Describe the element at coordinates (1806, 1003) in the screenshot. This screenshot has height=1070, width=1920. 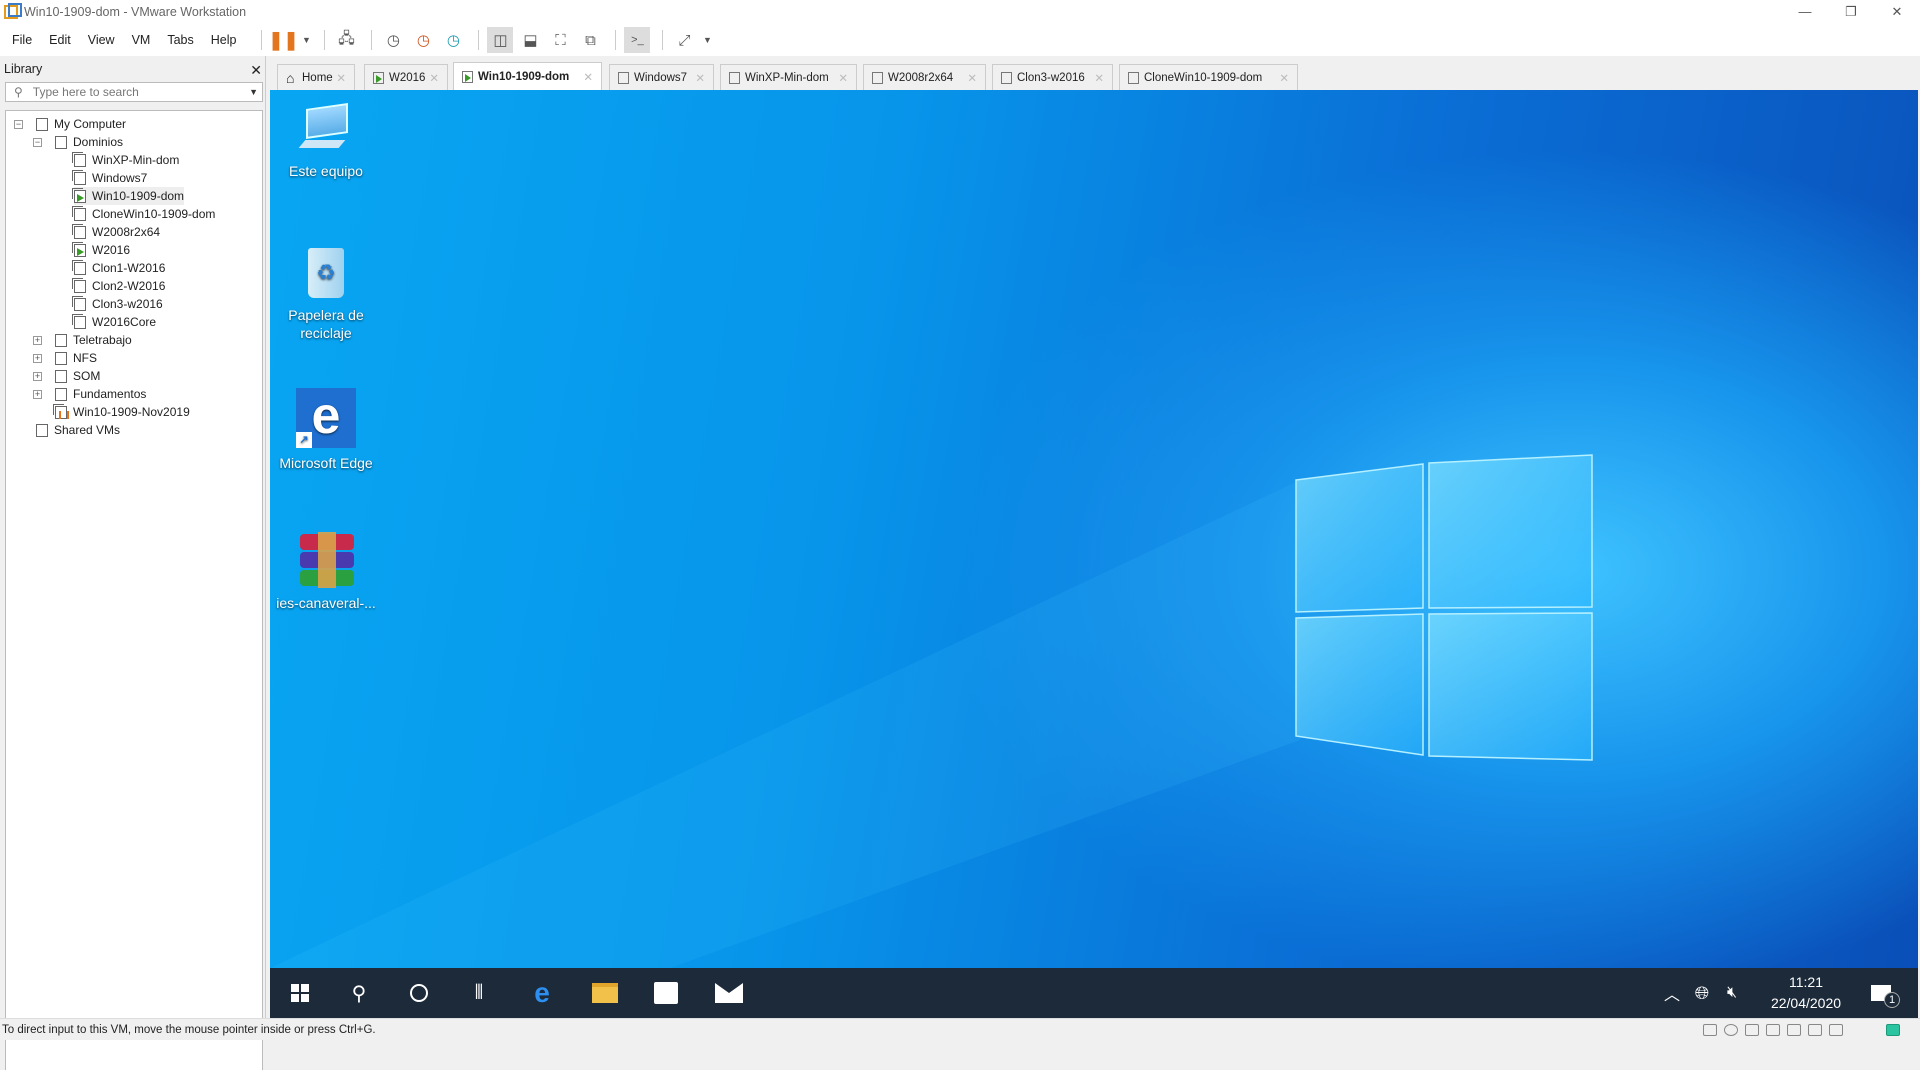
I see `clock-date: 22/04/2020` at that location.